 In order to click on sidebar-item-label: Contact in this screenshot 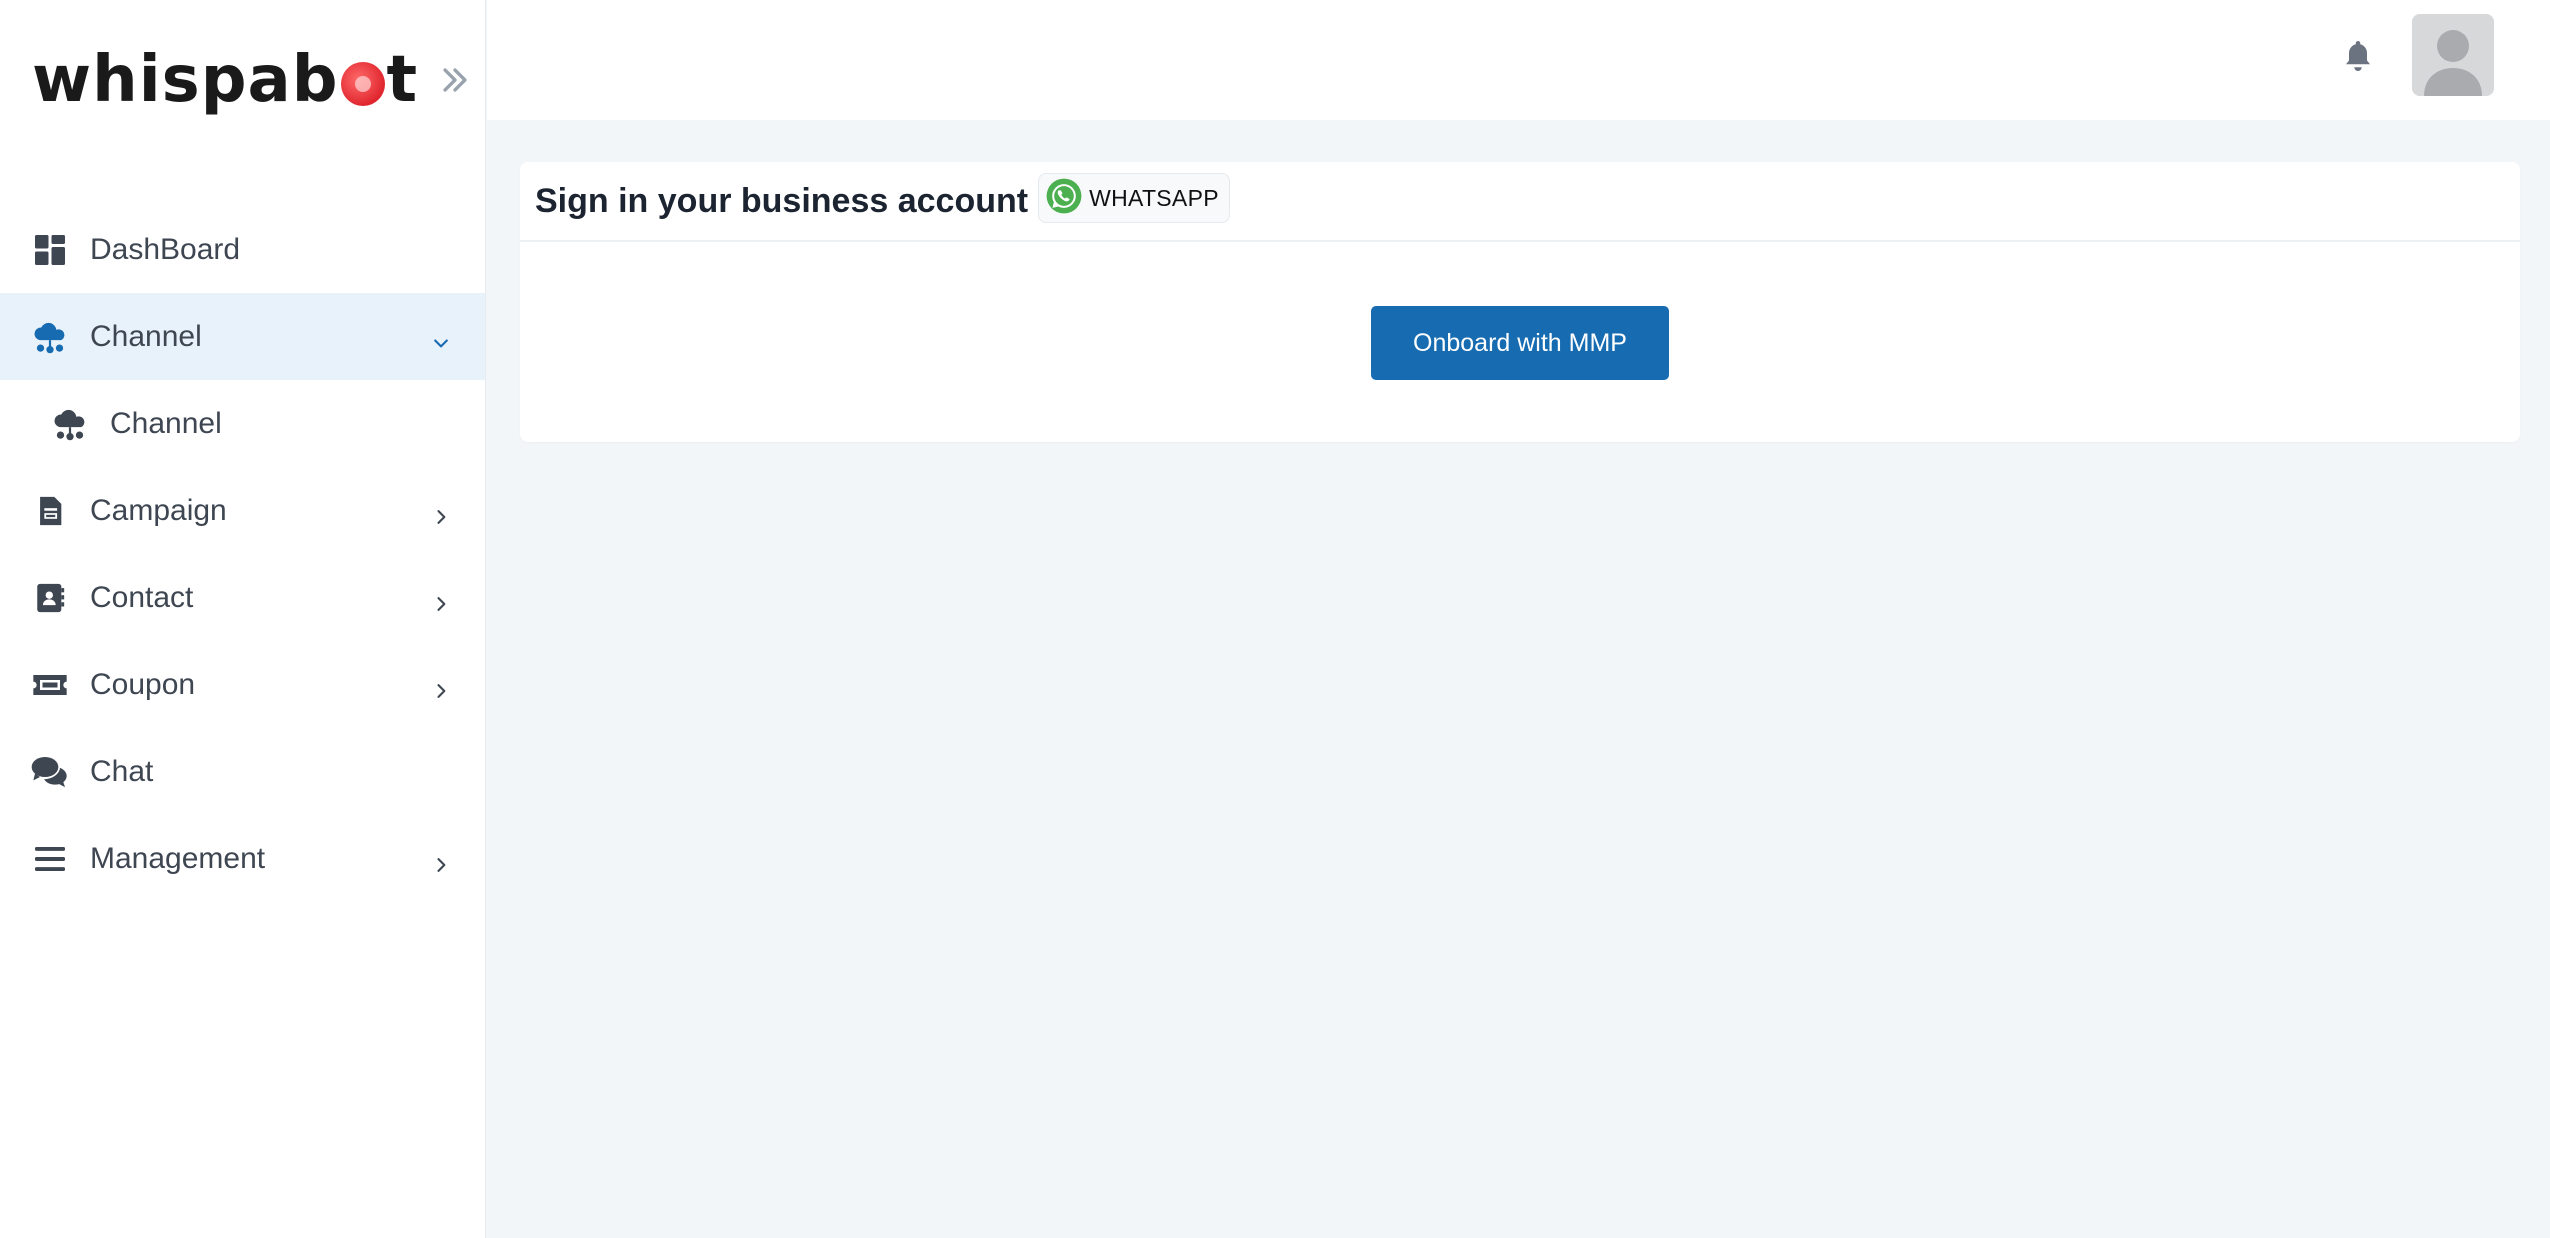, I will do `click(142, 597)`.